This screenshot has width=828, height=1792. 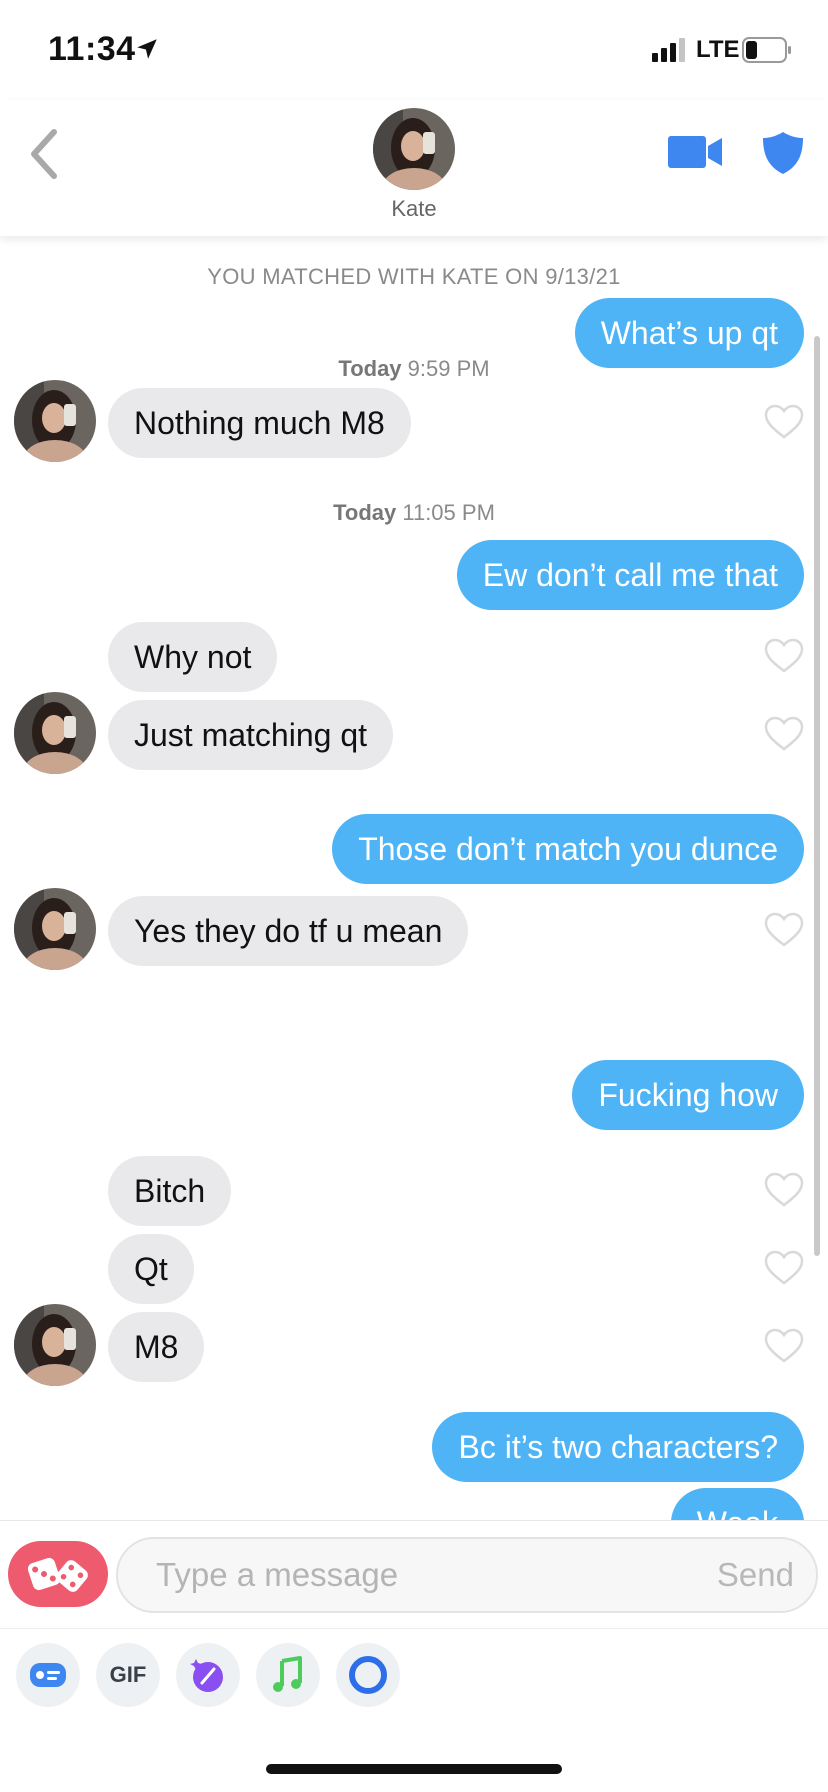 What do you see at coordinates (448, 512) in the screenshot?
I see `timestamp-time: 11:05 PM` at bounding box center [448, 512].